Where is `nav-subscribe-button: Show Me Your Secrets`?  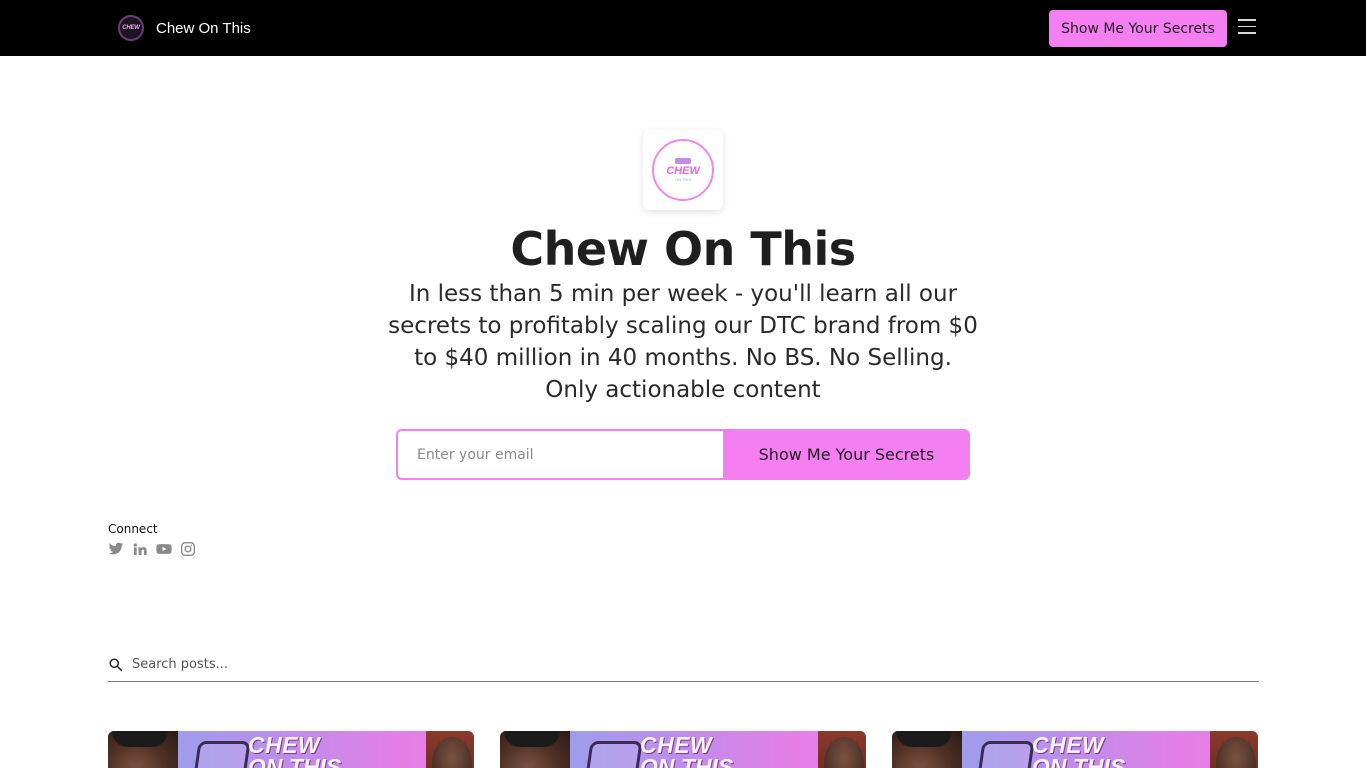
nav-subscribe-button: Show Me Your Secrets is located at coordinates (1138, 28).